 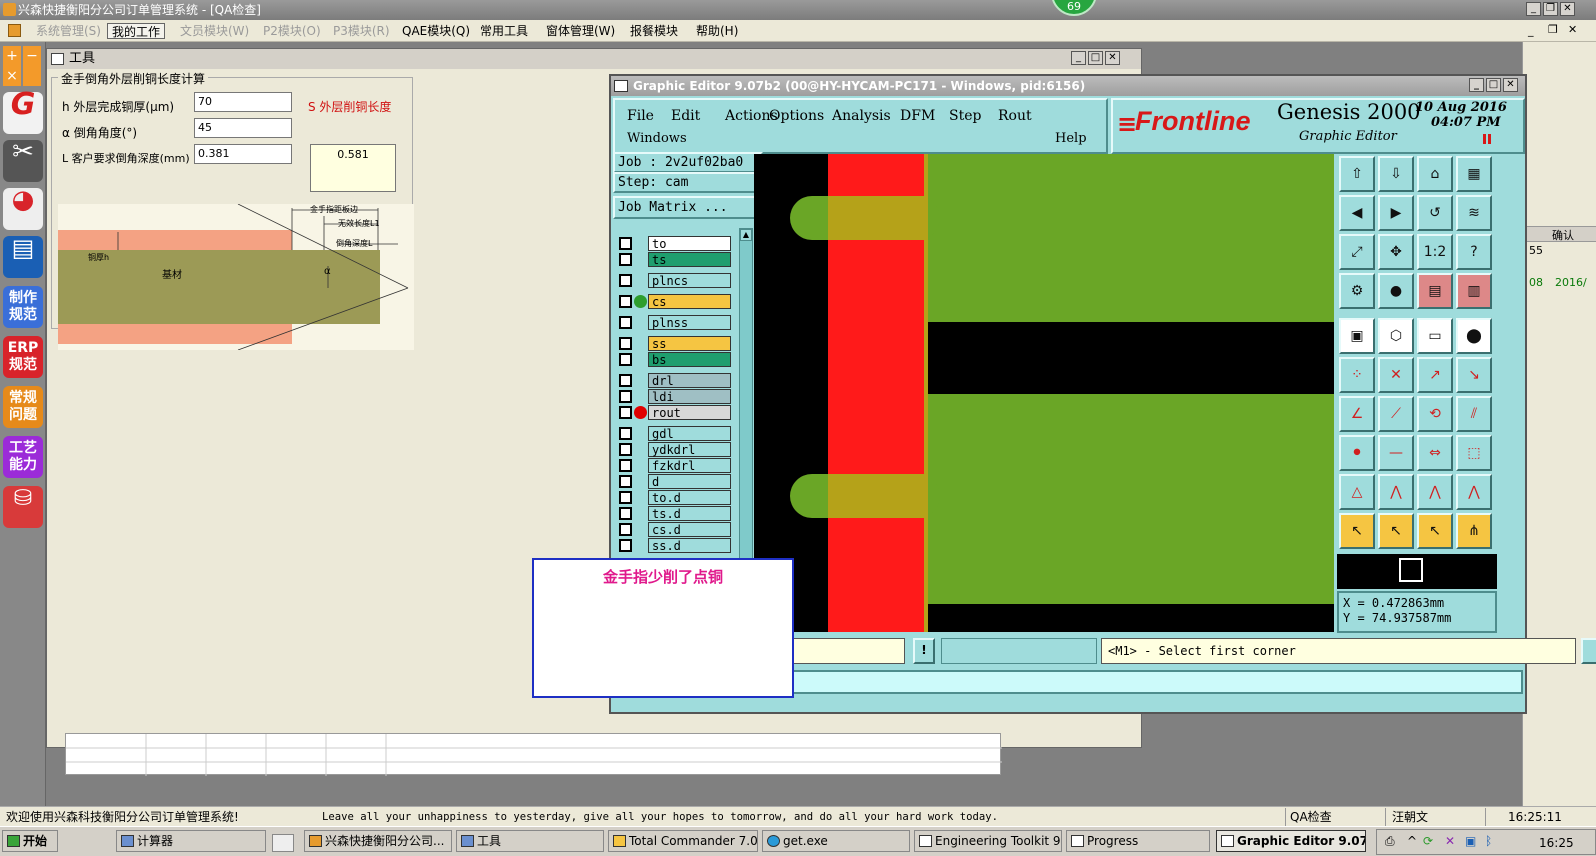 What do you see at coordinates (1435, 252) in the screenshot?
I see `zoom-1to1-icon: 1:2` at bounding box center [1435, 252].